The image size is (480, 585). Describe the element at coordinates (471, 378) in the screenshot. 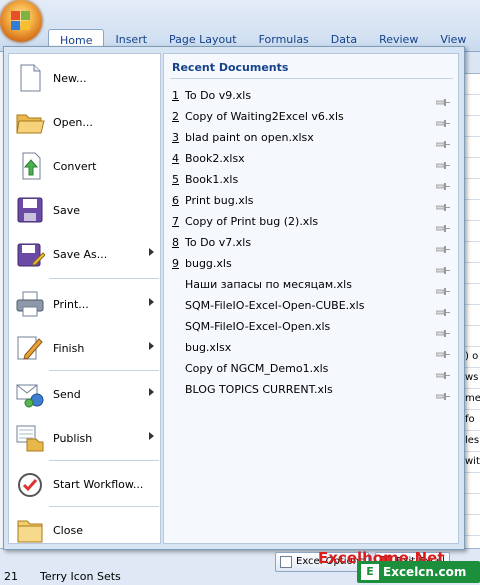

I see `sheet-cell: ws` at that location.